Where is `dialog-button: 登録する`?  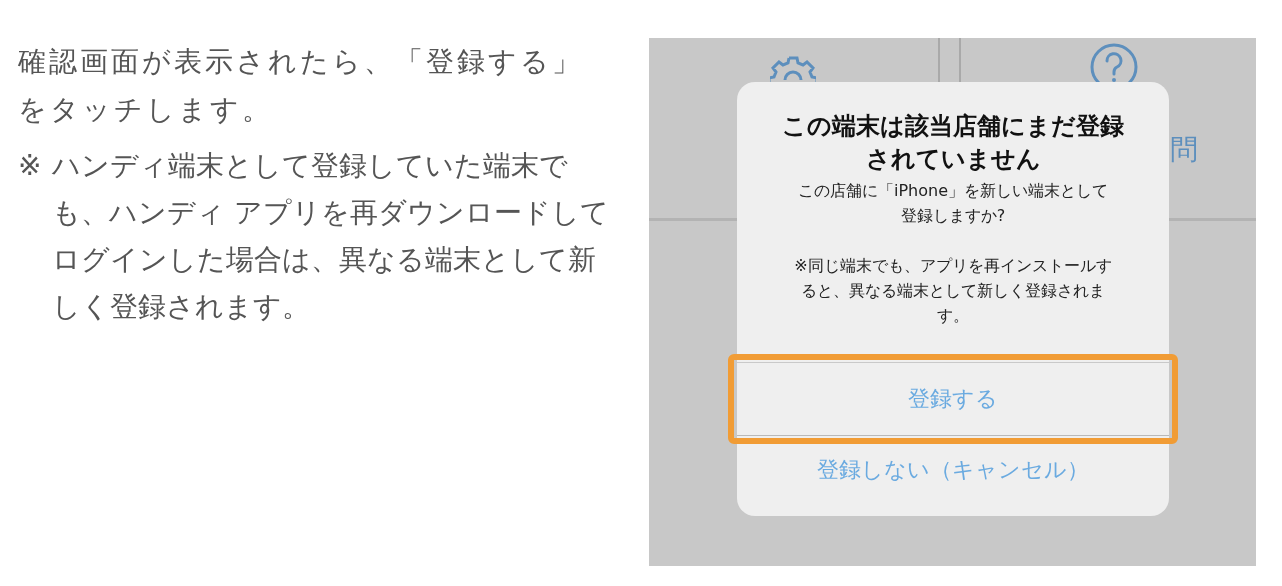 dialog-button: 登録する is located at coordinates (953, 399).